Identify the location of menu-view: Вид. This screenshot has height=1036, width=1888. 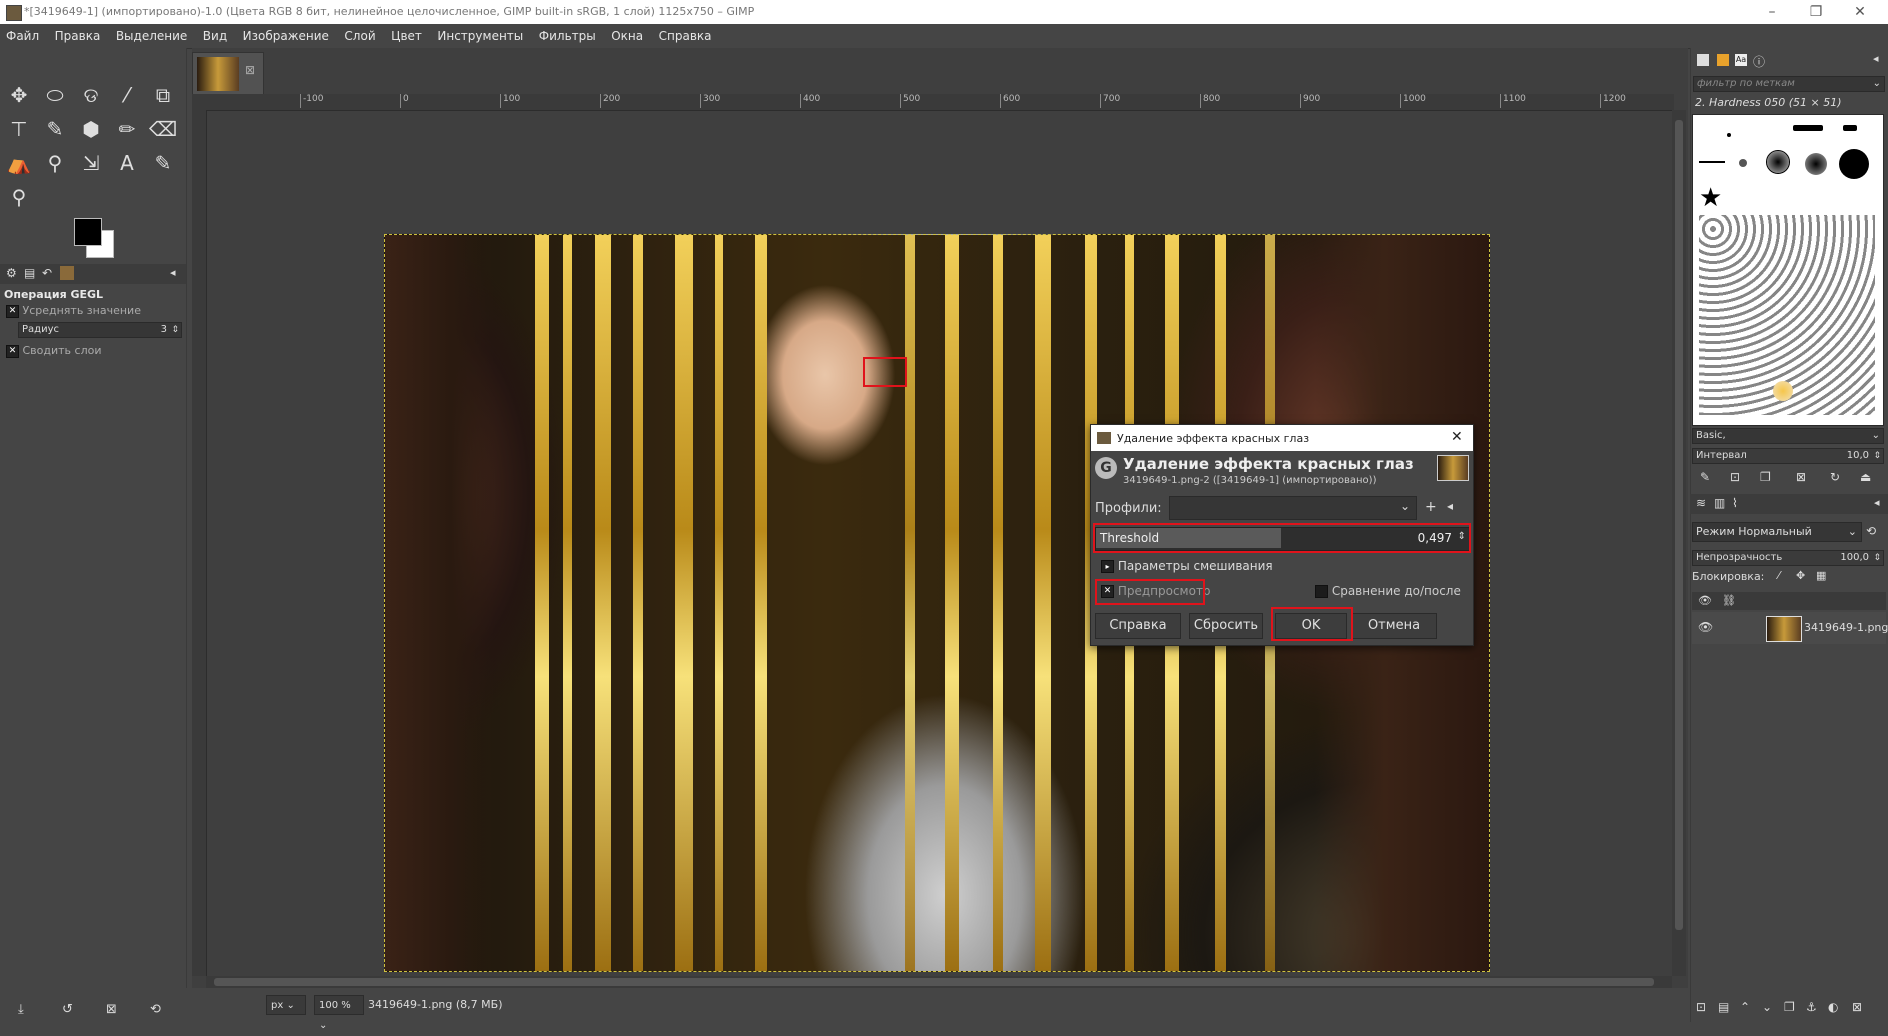
(215, 36).